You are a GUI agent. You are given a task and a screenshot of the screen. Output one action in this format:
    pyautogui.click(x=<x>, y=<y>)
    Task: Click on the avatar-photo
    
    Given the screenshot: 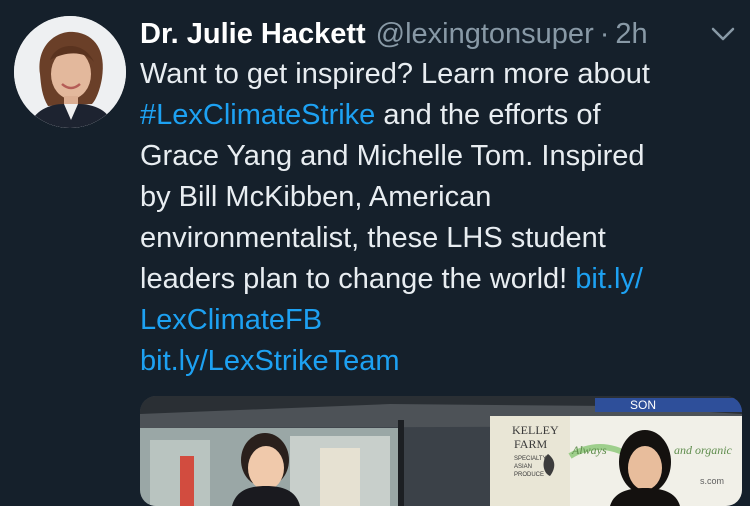 What is the action you would take?
    pyautogui.click(x=70, y=72)
    